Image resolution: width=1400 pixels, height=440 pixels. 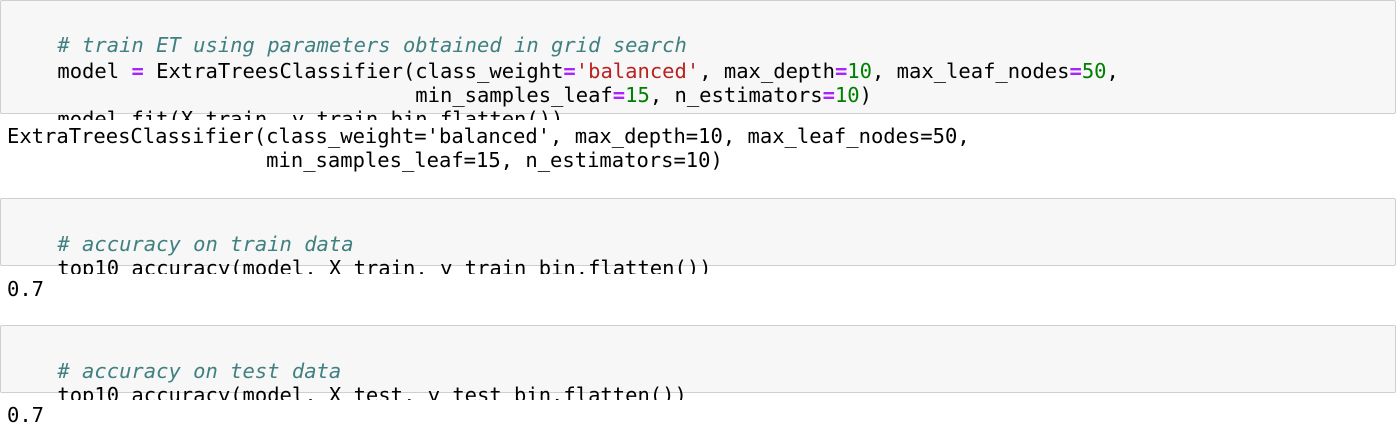 What do you see at coordinates (698, 415) in the screenshot?
I see `output-cell-test-accuracy: 0.7` at bounding box center [698, 415].